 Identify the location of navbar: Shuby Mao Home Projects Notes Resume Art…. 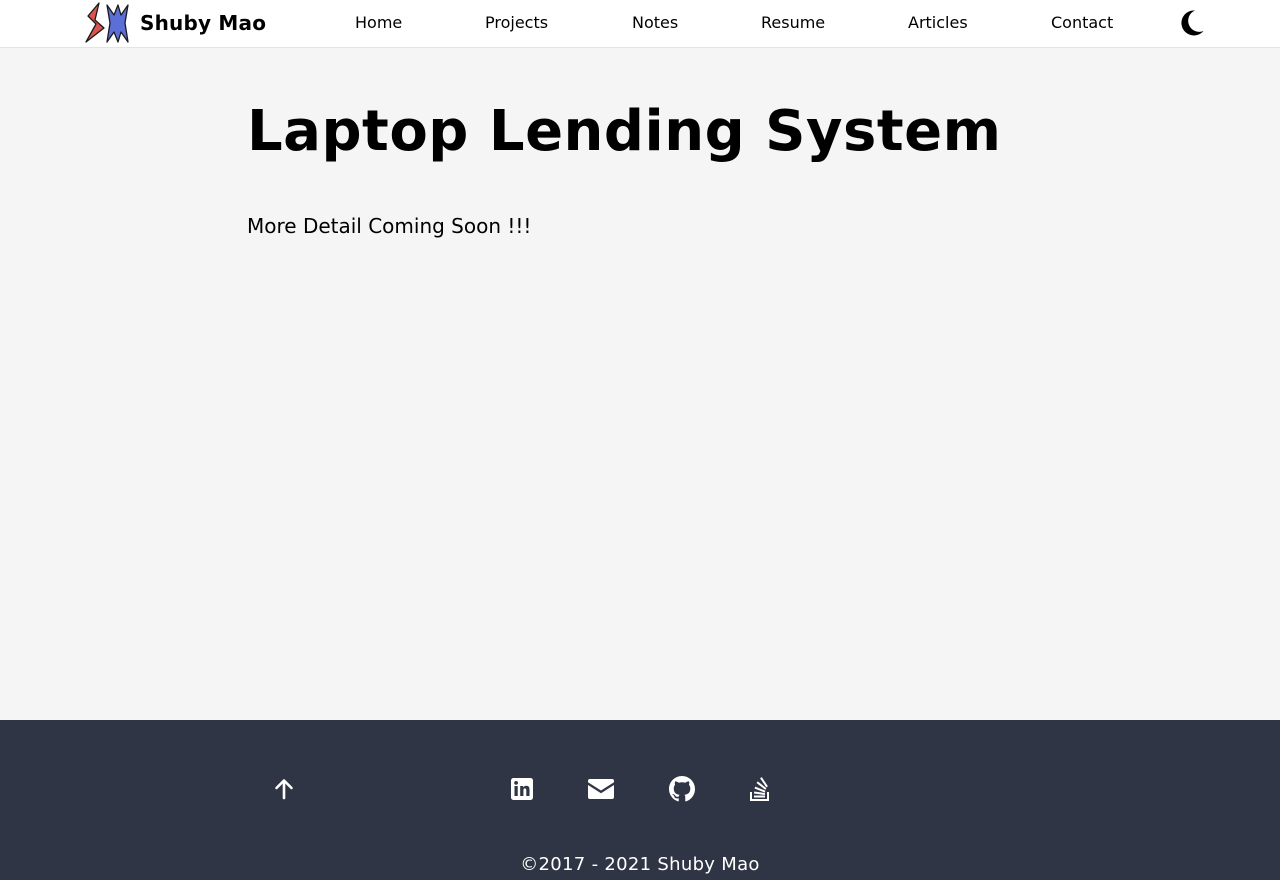
(640, 24).